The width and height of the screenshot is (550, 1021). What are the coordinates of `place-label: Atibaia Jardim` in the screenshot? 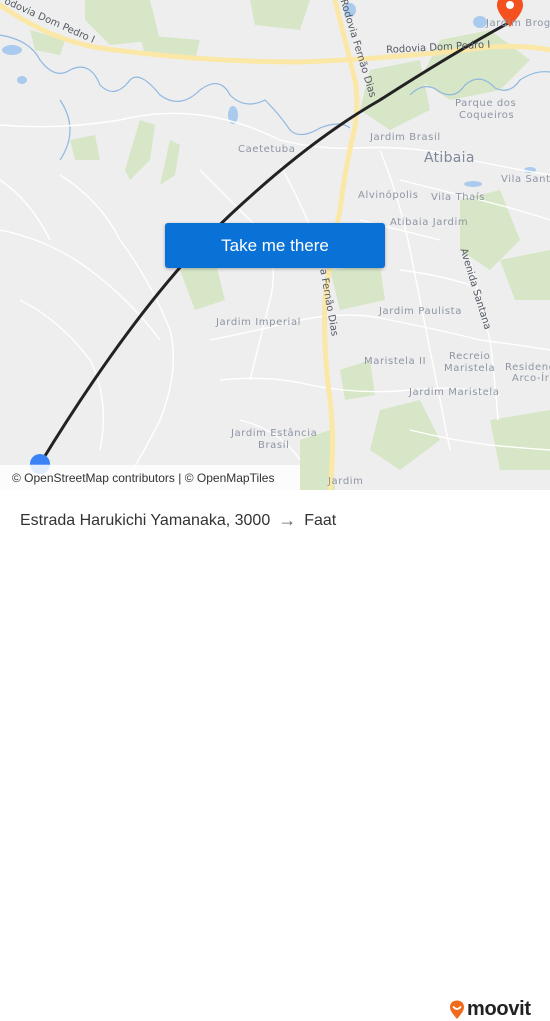 It's located at (429, 222).